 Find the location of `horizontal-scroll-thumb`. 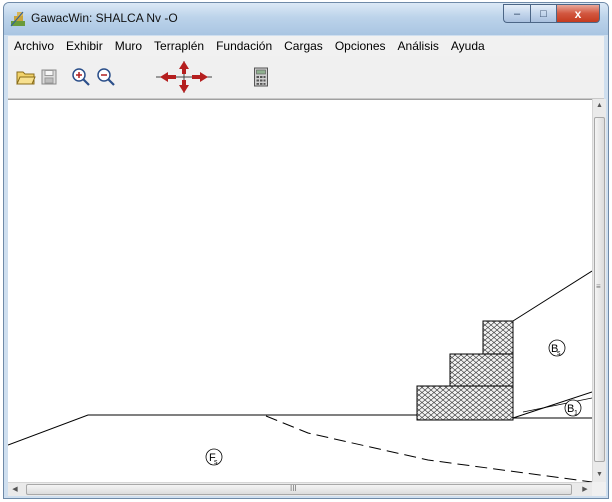

horizontal-scroll-thumb is located at coordinates (299, 489).